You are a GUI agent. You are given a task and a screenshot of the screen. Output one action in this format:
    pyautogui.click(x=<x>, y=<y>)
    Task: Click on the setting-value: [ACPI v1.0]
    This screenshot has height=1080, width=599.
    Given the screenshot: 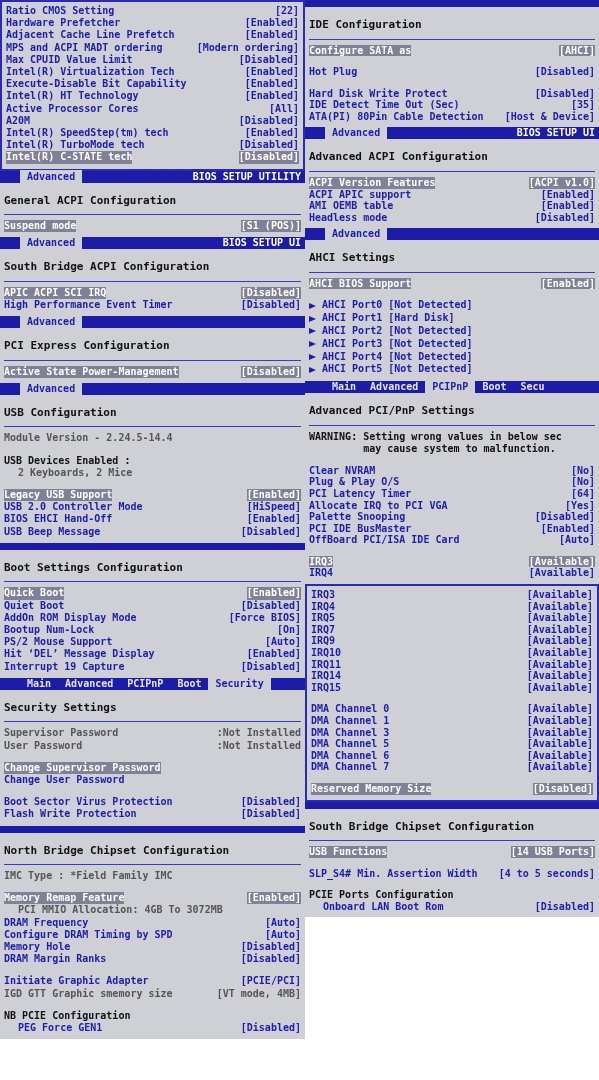 What is the action you would take?
    pyautogui.click(x=561, y=182)
    